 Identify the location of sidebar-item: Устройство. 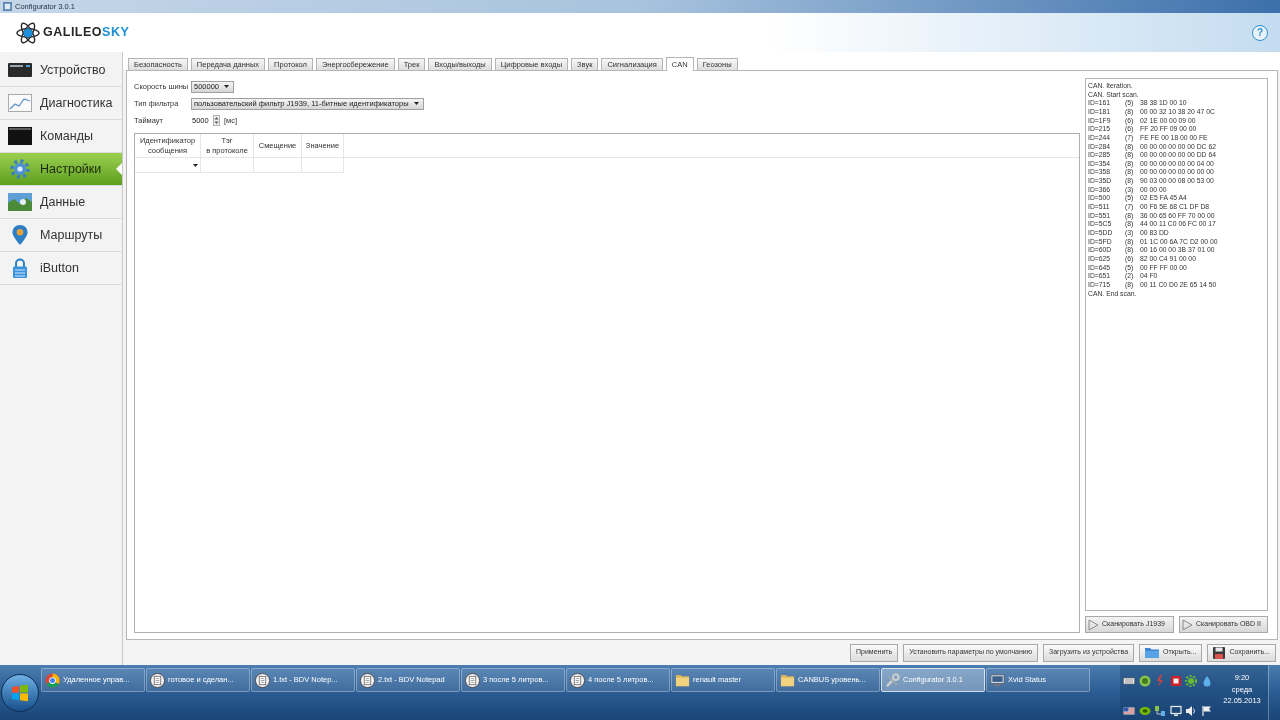
(61, 70).